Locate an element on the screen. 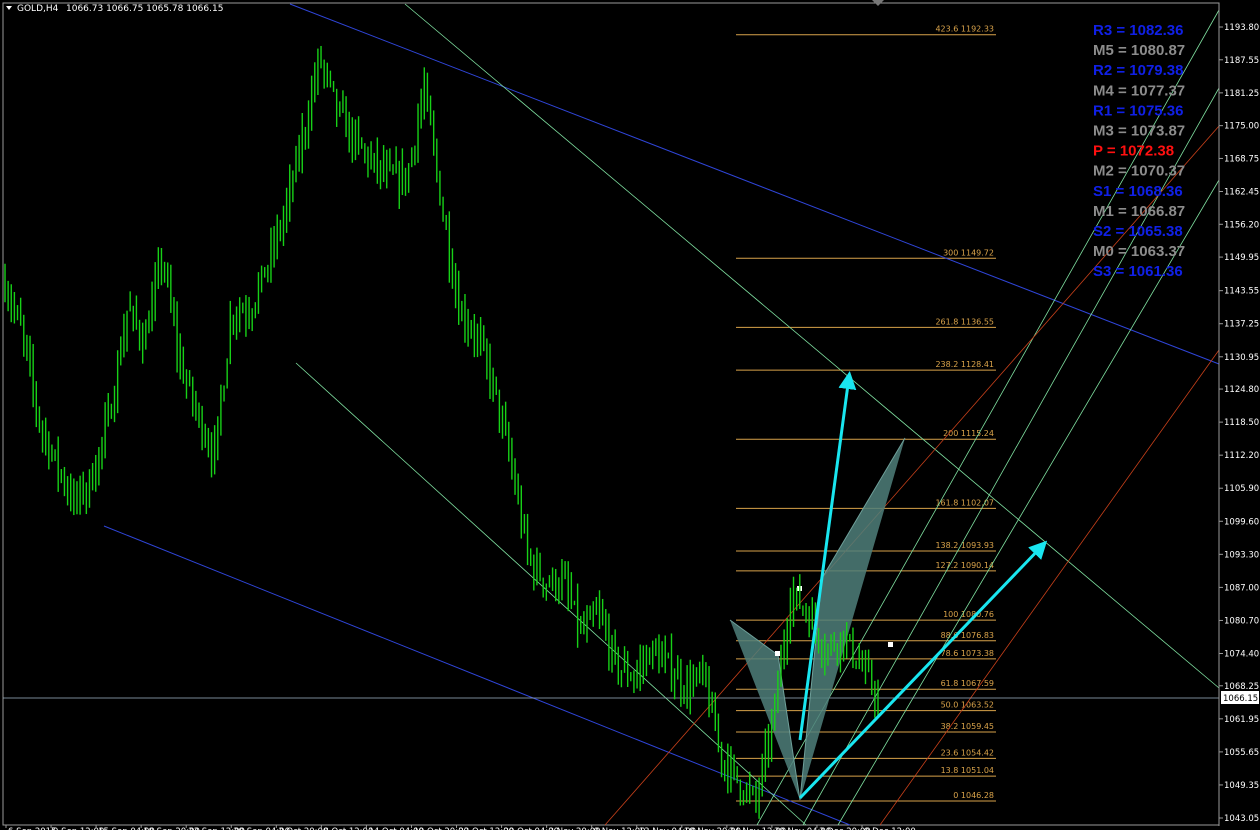 Image resolution: width=1260 pixels, height=830 pixels. price-tick-label: 1149.95 is located at coordinates (1241, 258).